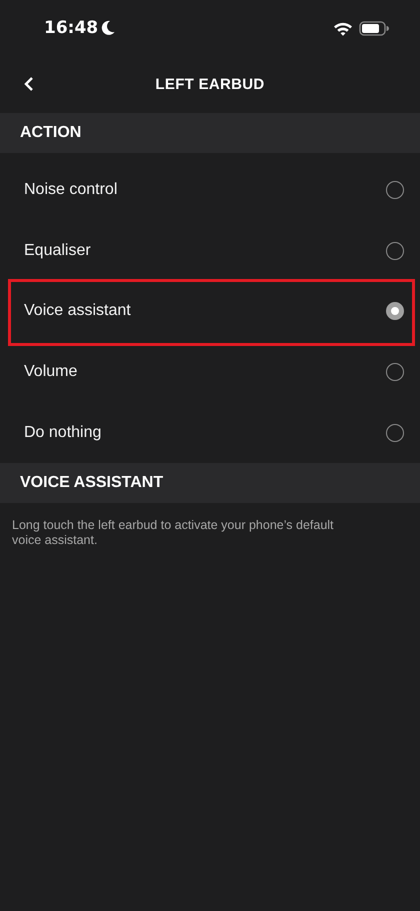  What do you see at coordinates (210, 311) in the screenshot?
I see `option-row: Voice assistant` at bounding box center [210, 311].